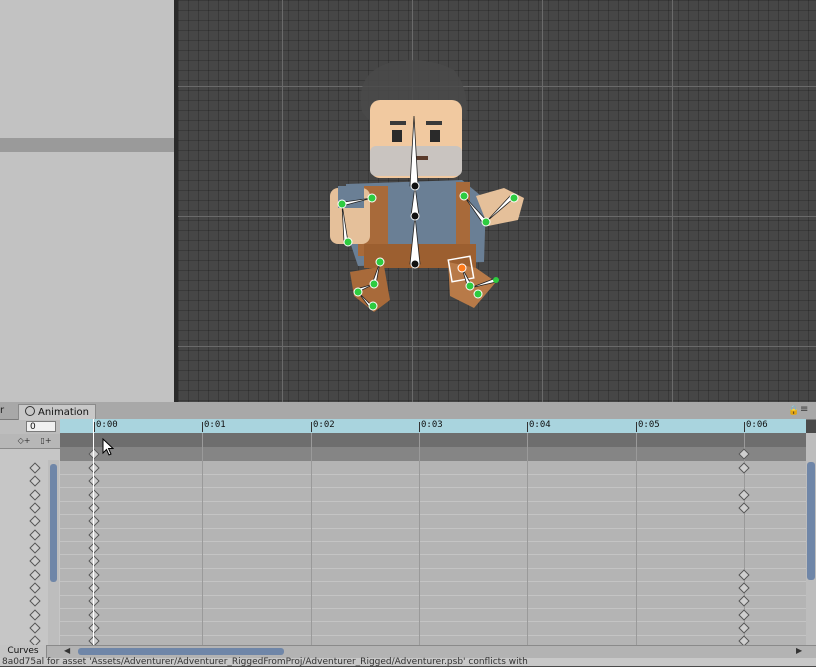 This screenshot has height=667, width=816. What do you see at coordinates (649, 425) in the screenshot?
I see `ruler-label: 0:05` at bounding box center [649, 425].